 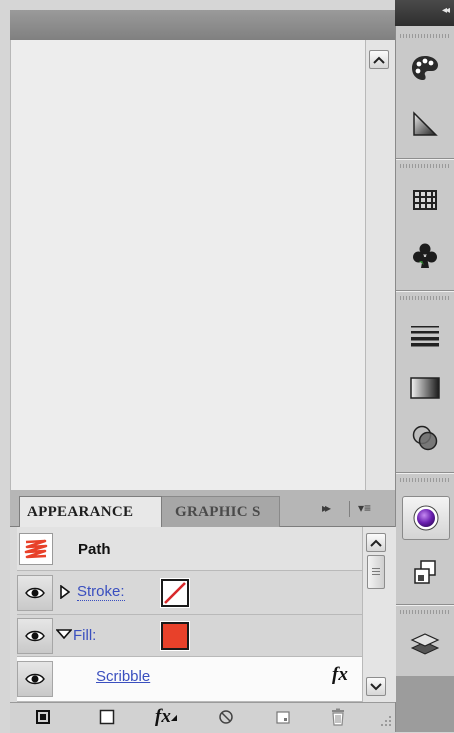 I want to click on scroll-thumb, so click(x=376, y=572).